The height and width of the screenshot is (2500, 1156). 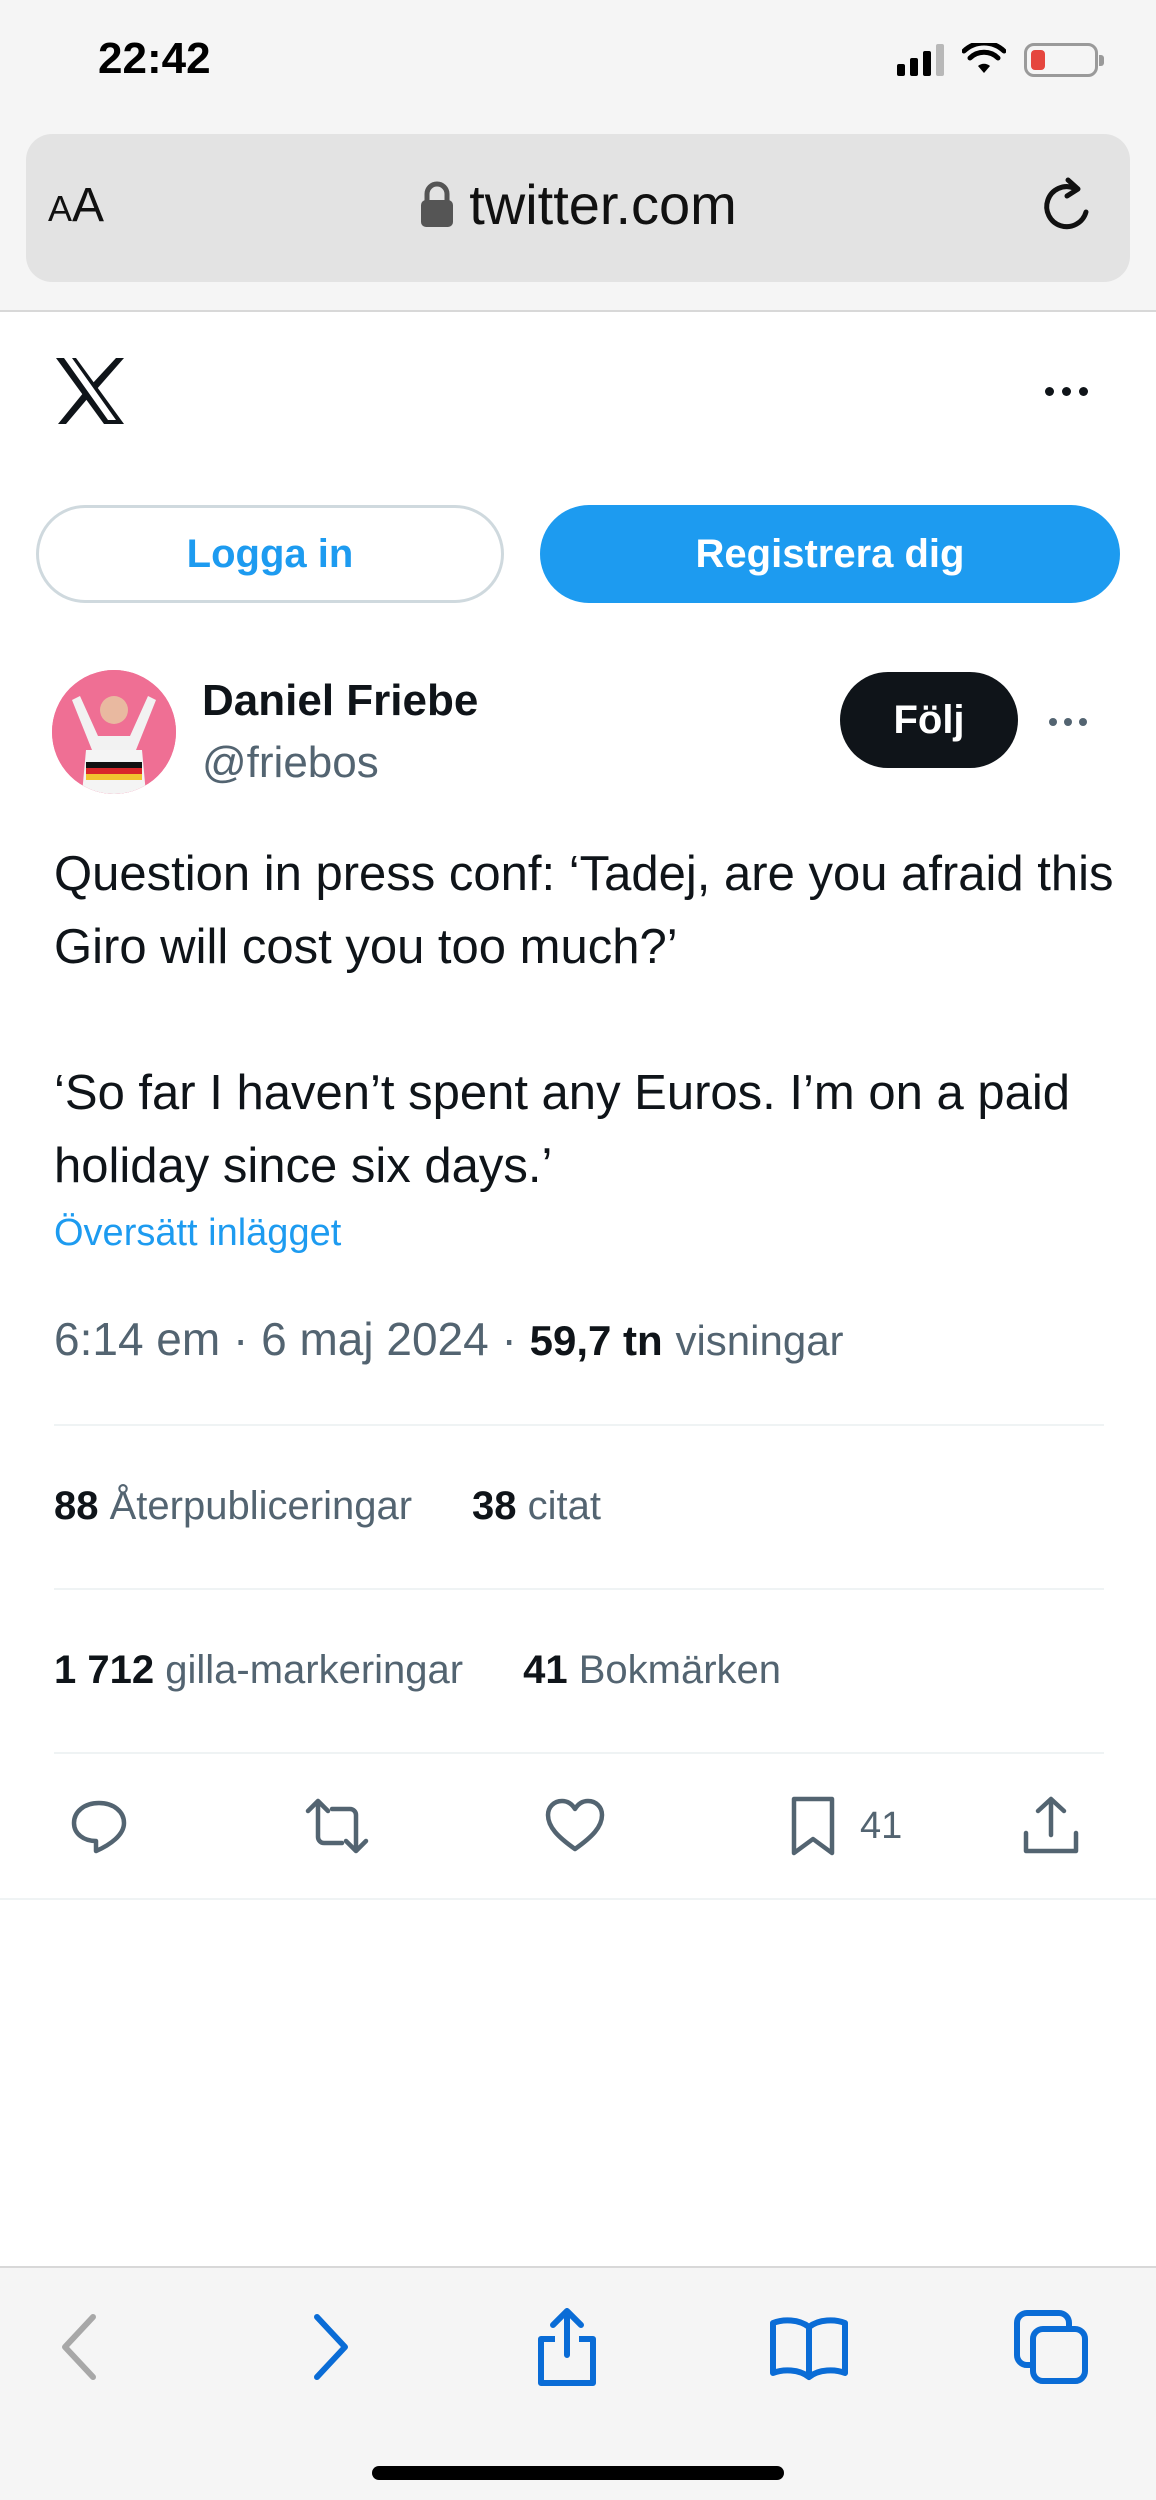 What do you see at coordinates (536, 1506) in the screenshot?
I see `quotes-stat: 38 citat` at bounding box center [536, 1506].